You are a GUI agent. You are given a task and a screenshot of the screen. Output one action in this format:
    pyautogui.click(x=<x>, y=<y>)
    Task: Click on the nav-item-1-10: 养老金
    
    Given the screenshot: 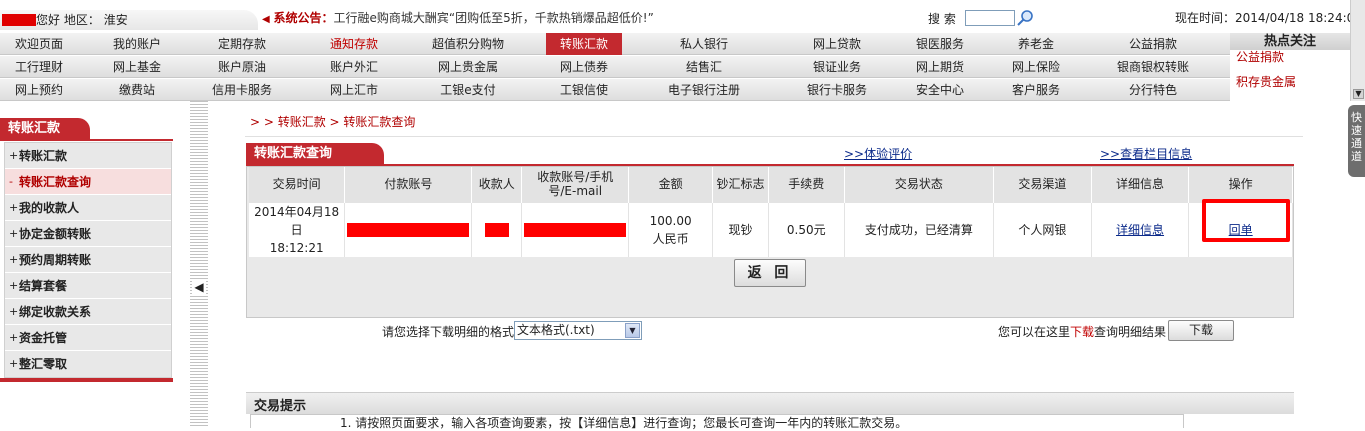 What is the action you would take?
    pyautogui.click(x=1036, y=44)
    